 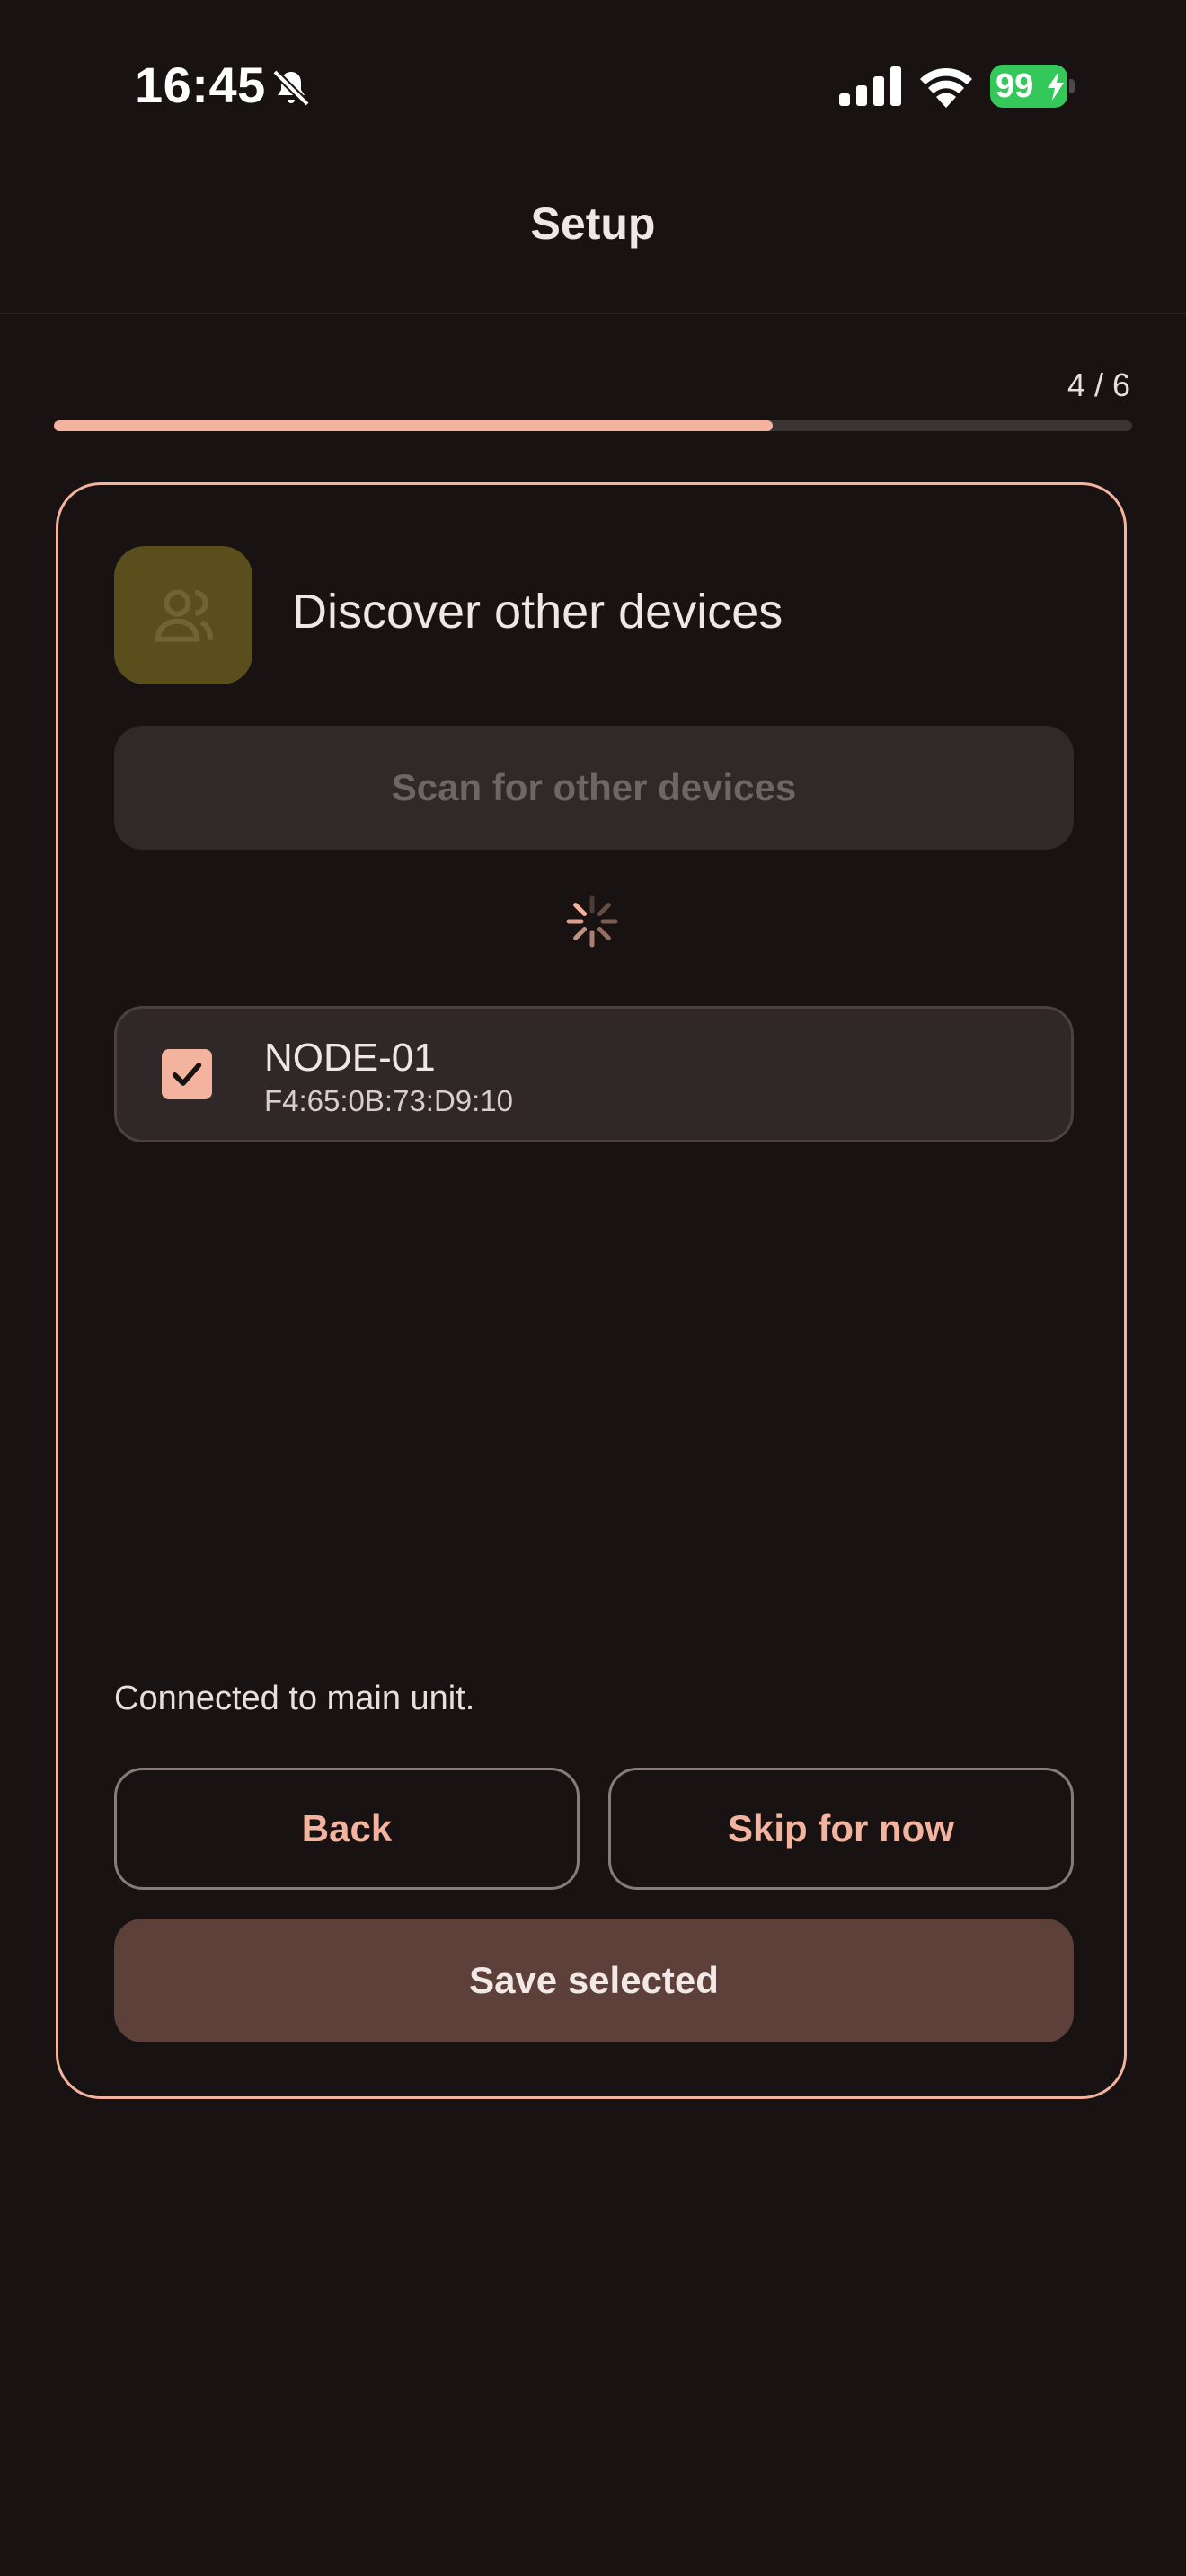 What do you see at coordinates (592, 921) in the screenshot?
I see `loading-spinner-icon` at bounding box center [592, 921].